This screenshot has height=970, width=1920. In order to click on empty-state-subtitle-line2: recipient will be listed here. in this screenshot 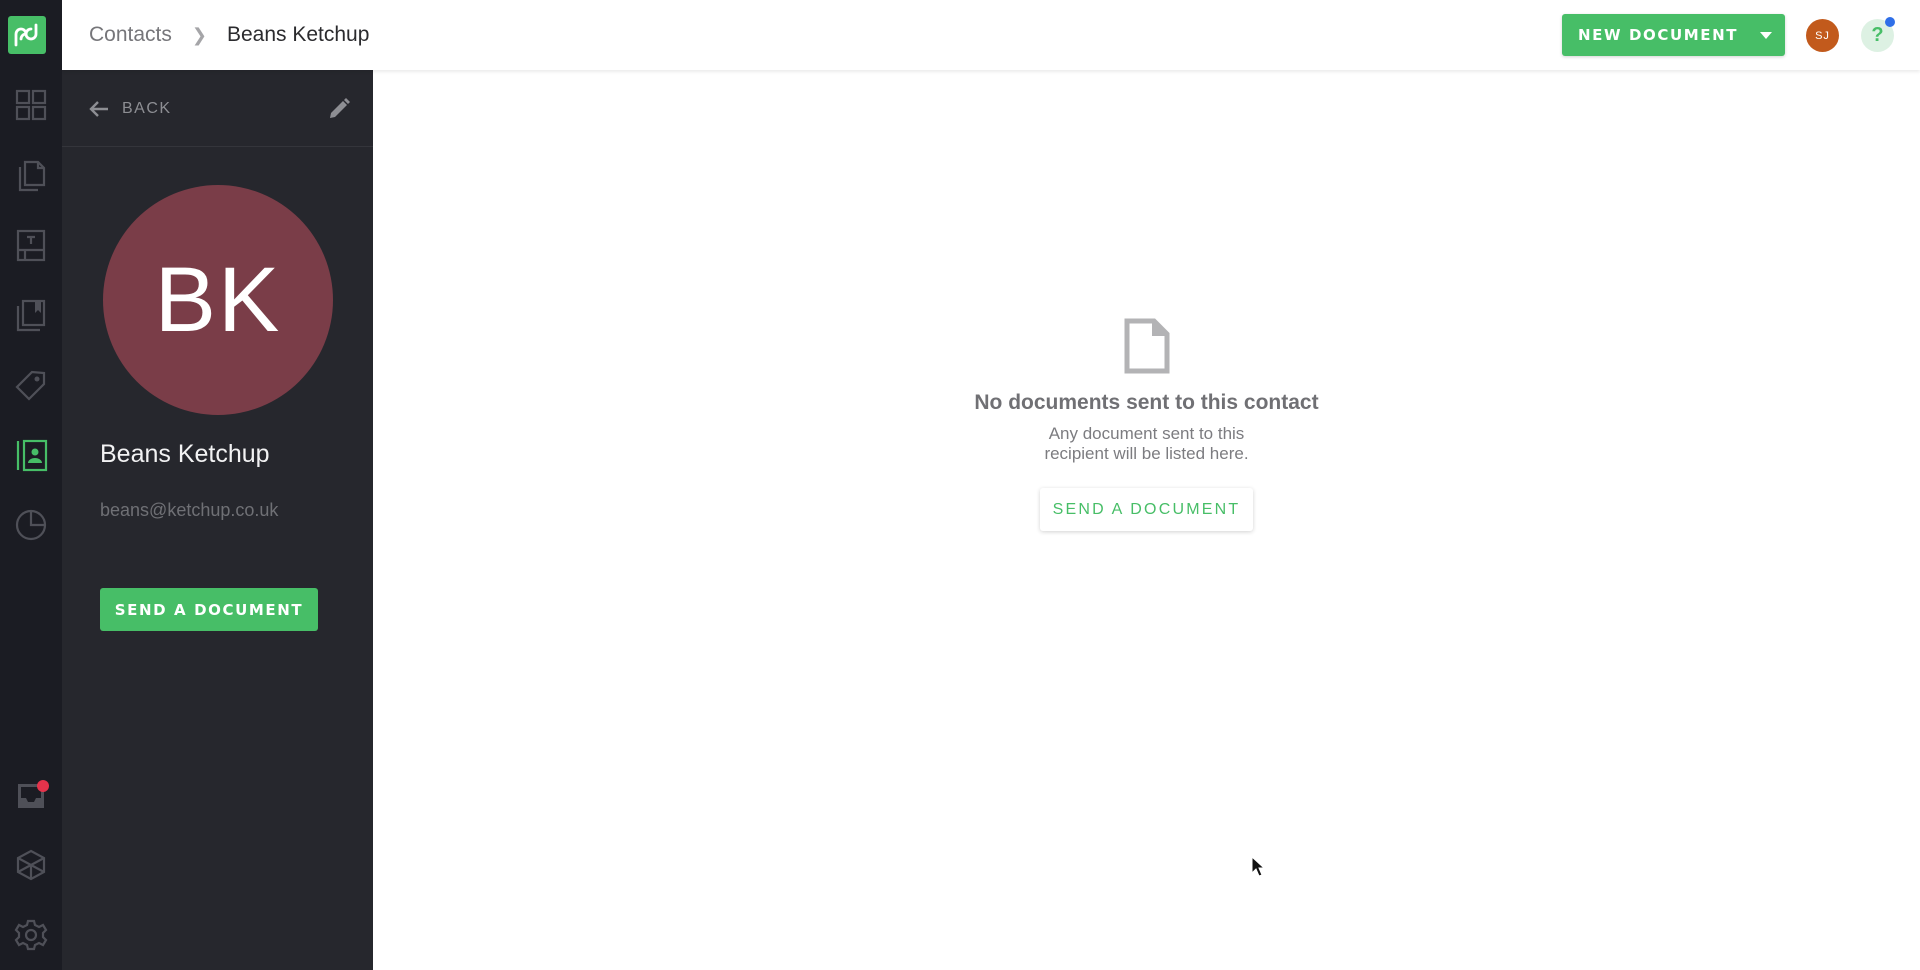, I will do `click(1146, 453)`.